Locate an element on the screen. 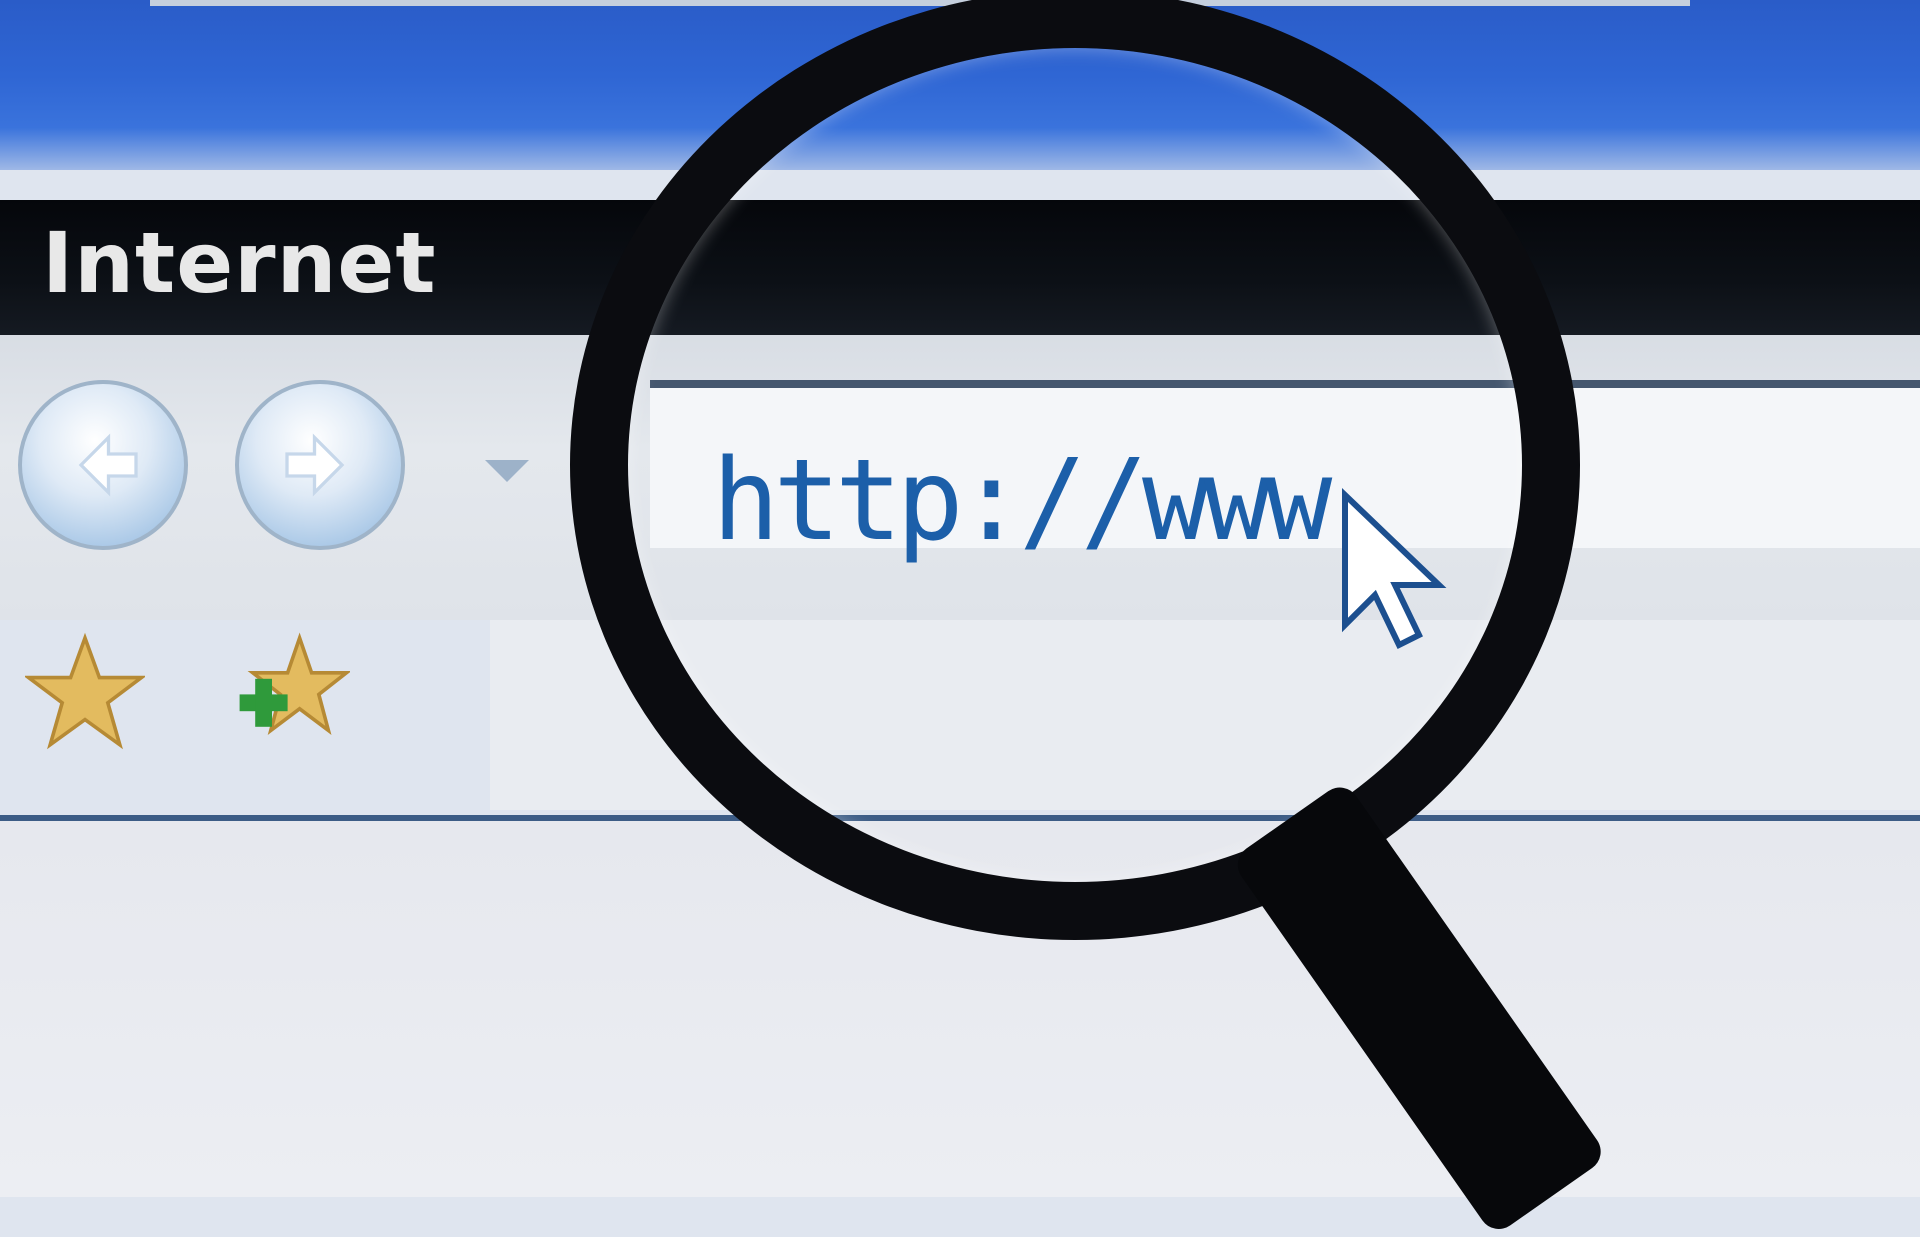  star-icon is located at coordinates (85, 692).